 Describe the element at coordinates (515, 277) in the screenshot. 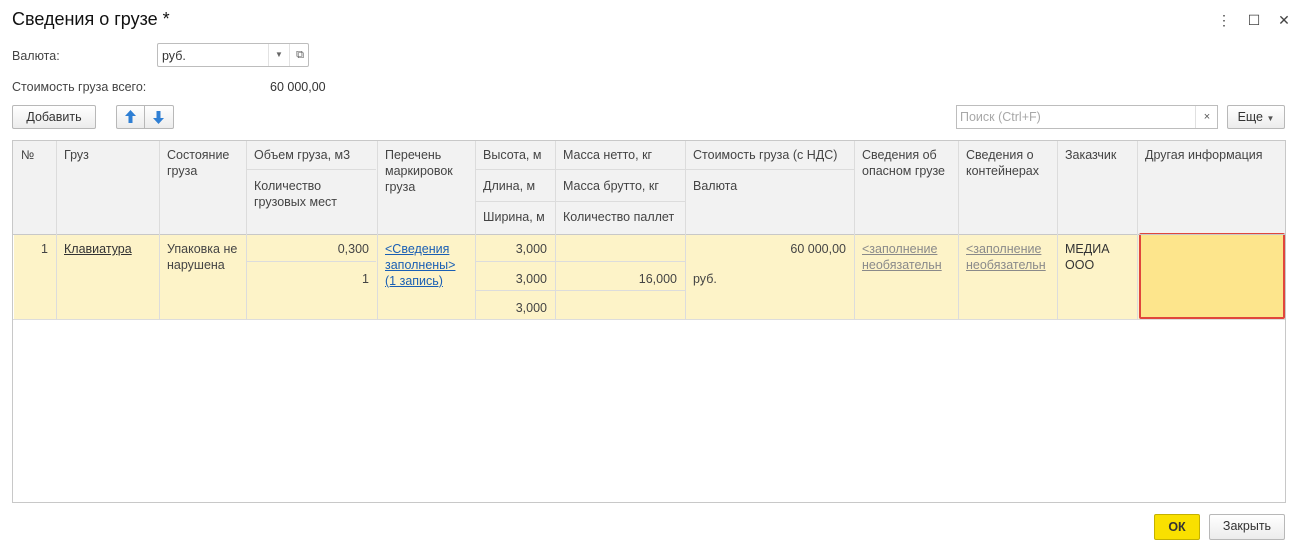

I see `cell-length: 3,000` at that location.